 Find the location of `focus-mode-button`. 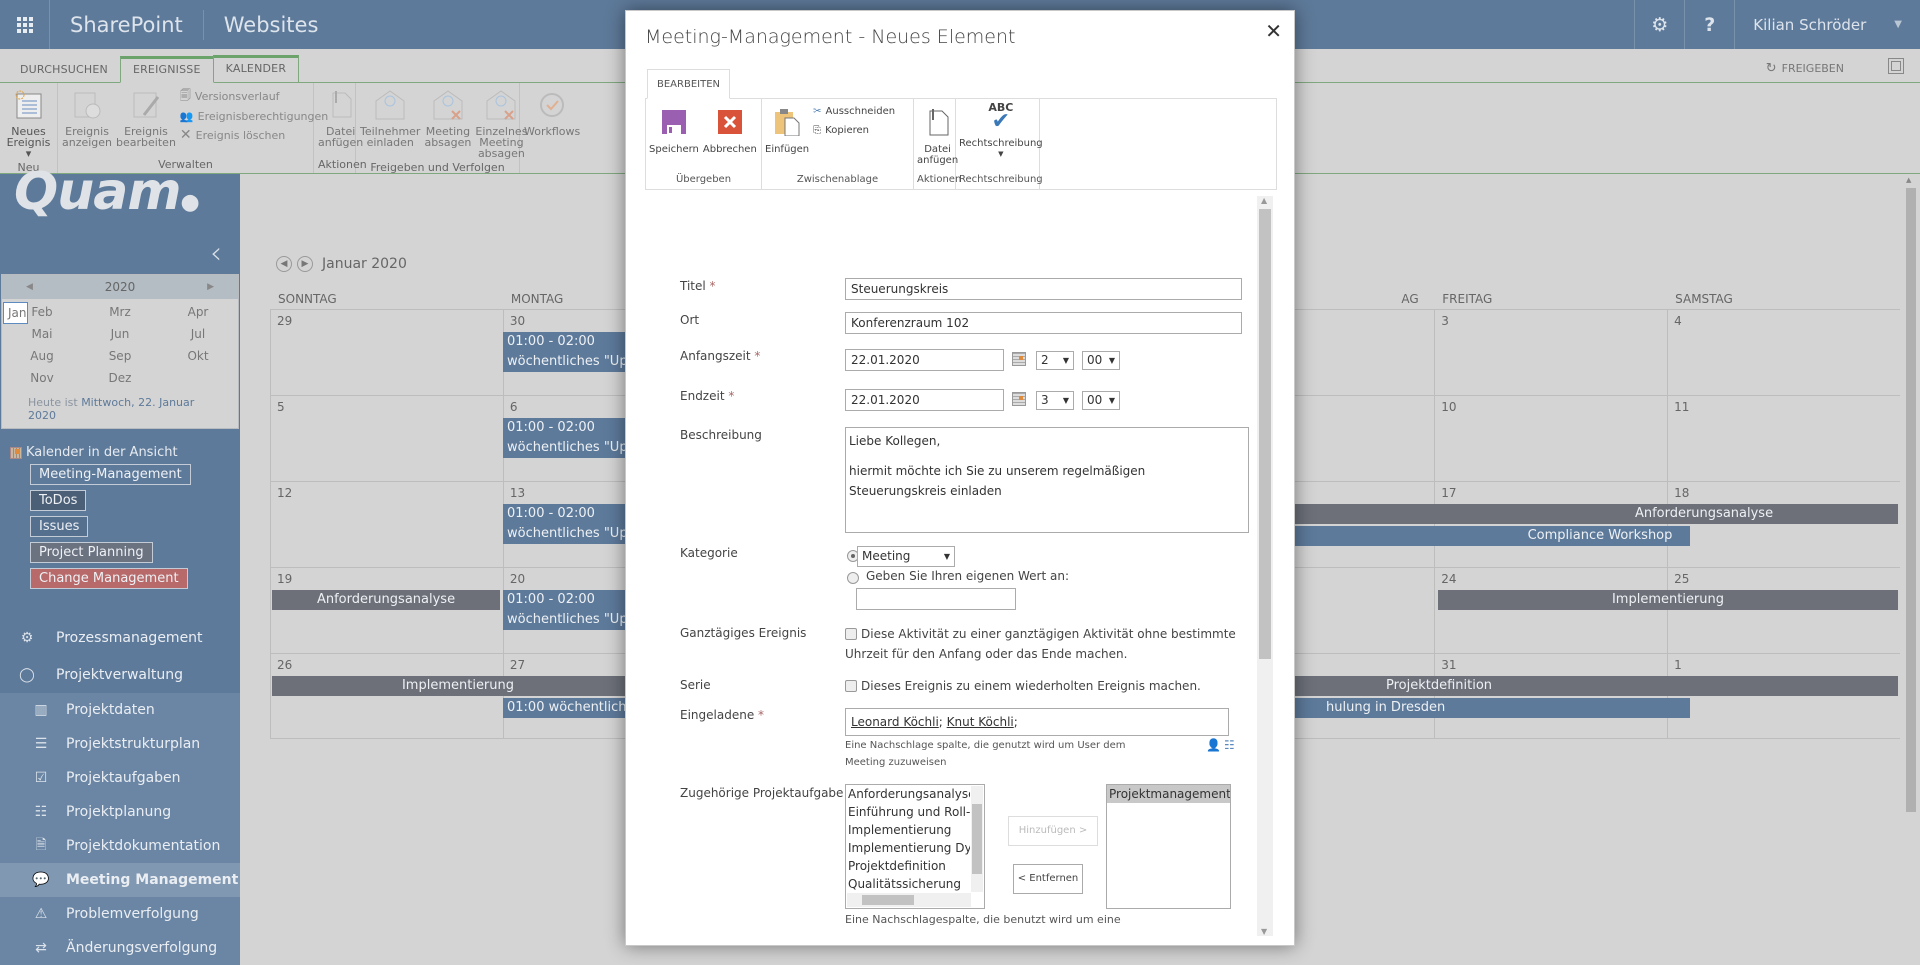

focus-mode-button is located at coordinates (1896, 66).